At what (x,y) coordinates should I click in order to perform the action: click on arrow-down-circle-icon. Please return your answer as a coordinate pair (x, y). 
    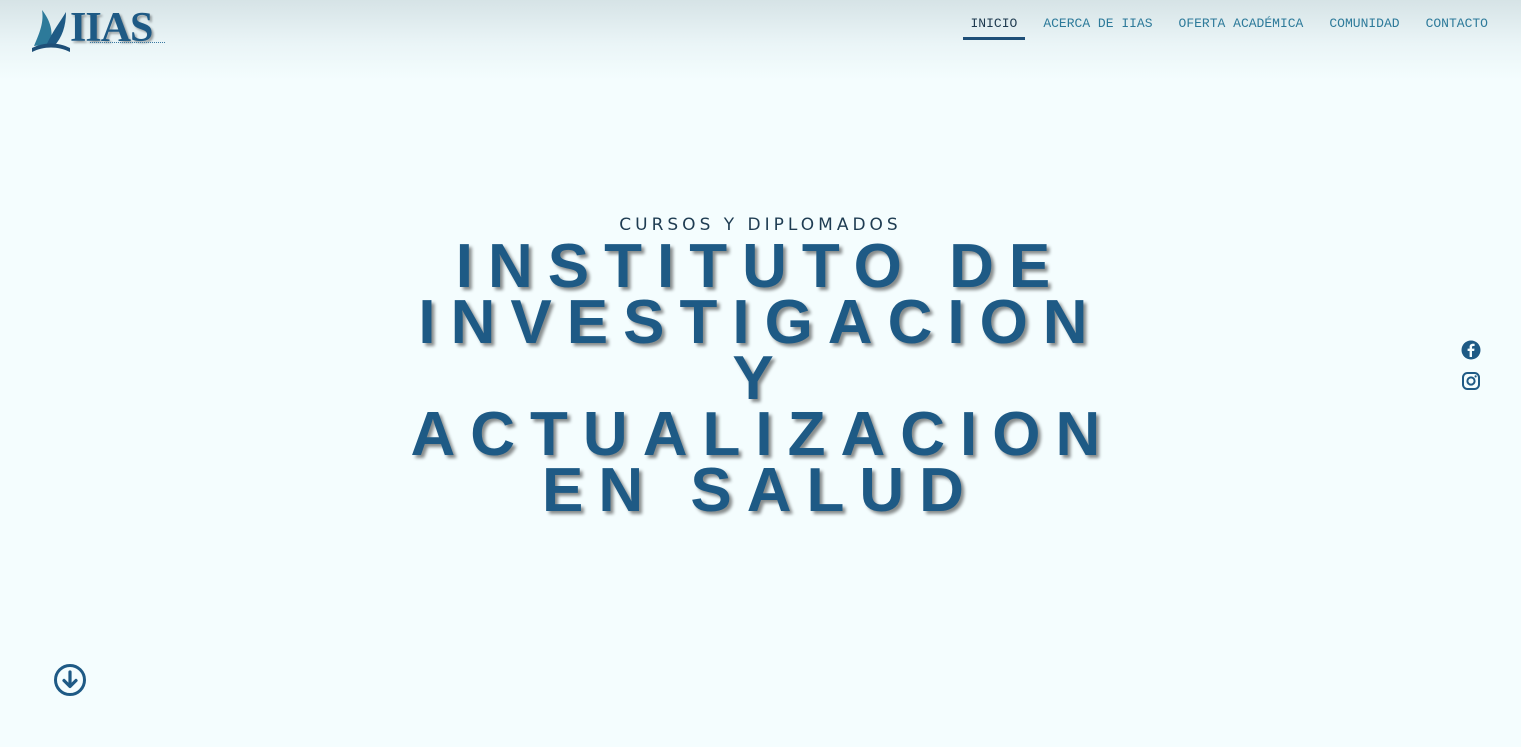
    Looking at the image, I should click on (70, 680).